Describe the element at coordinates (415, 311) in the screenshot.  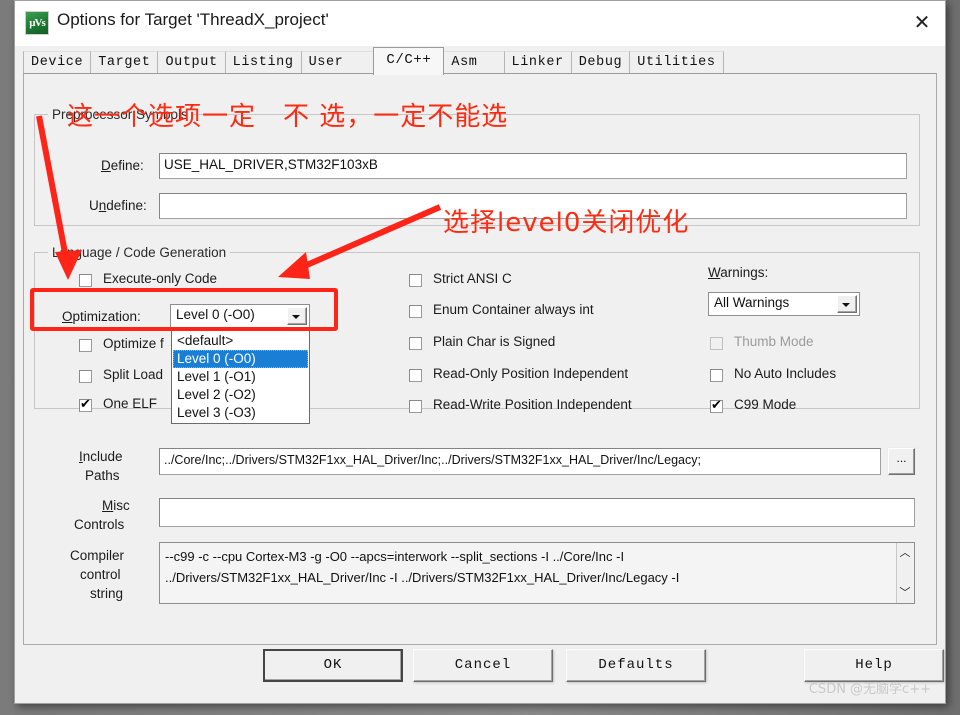
I see `checkbox-enum-container-always-int` at that location.